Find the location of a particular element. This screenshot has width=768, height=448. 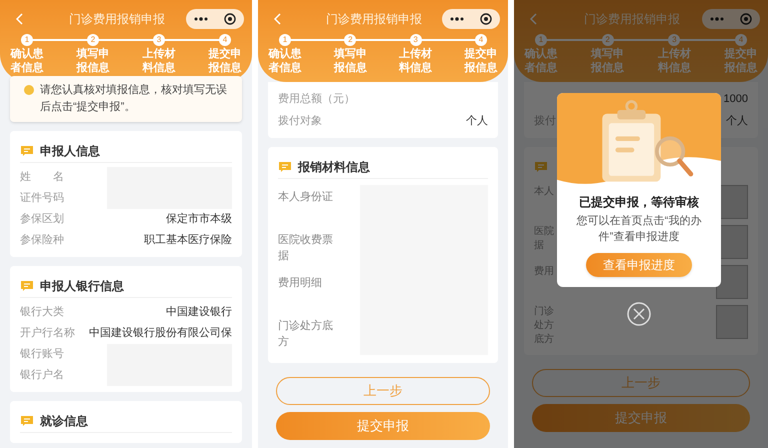

field-label: 银行大类 is located at coordinates (42, 312).